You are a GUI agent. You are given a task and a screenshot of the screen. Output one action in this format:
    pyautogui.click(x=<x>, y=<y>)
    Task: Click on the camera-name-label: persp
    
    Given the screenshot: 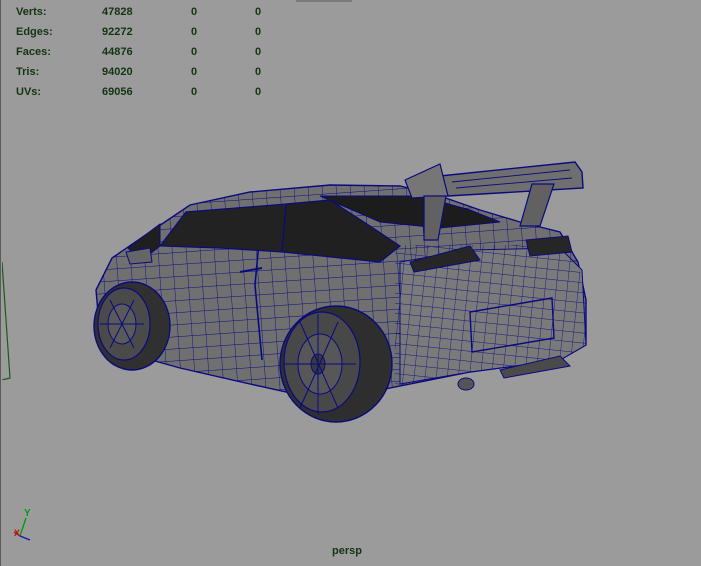 What is the action you would take?
    pyautogui.click(x=347, y=551)
    